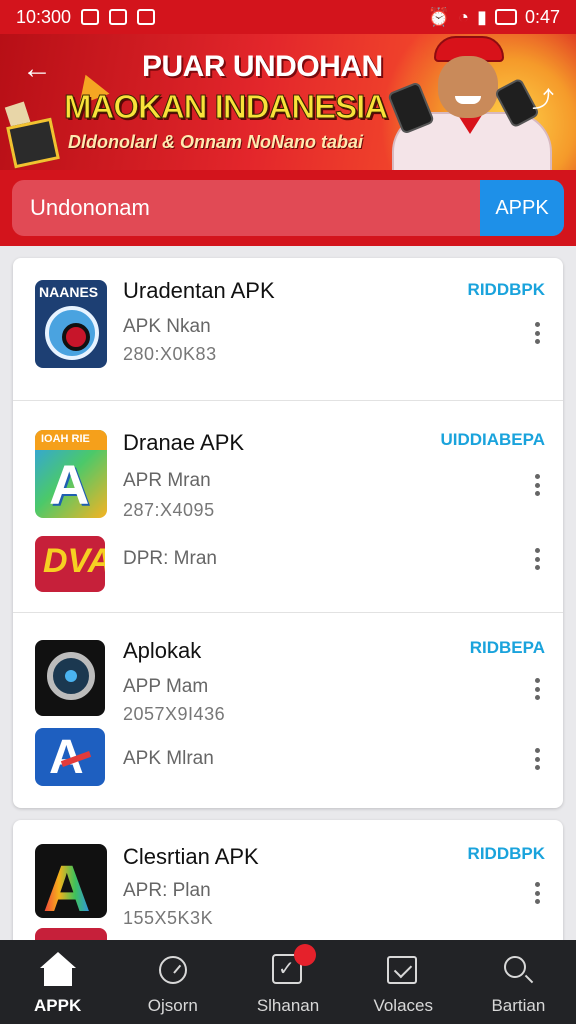 This screenshot has width=576, height=1024. Describe the element at coordinates (146, 17) in the screenshot. I see `mail-icon` at that location.